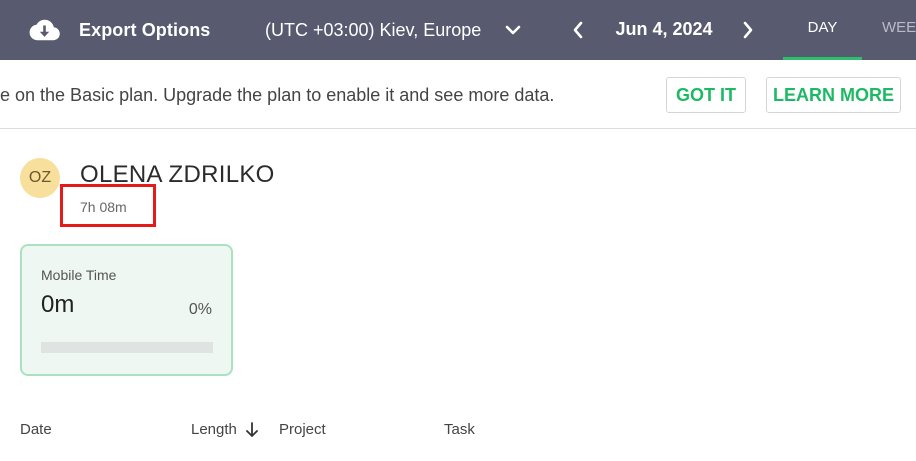 The image size is (916, 461). What do you see at coordinates (578, 30) in the screenshot?
I see `previous-date-button` at bounding box center [578, 30].